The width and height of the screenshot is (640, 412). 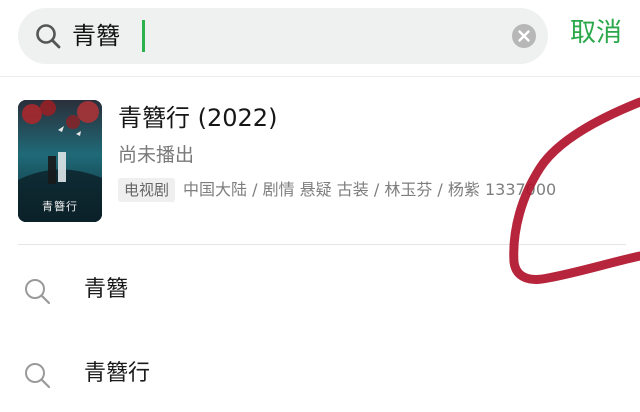 I want to click on suggestion-item: 青簪, so click(x=320, y=290).